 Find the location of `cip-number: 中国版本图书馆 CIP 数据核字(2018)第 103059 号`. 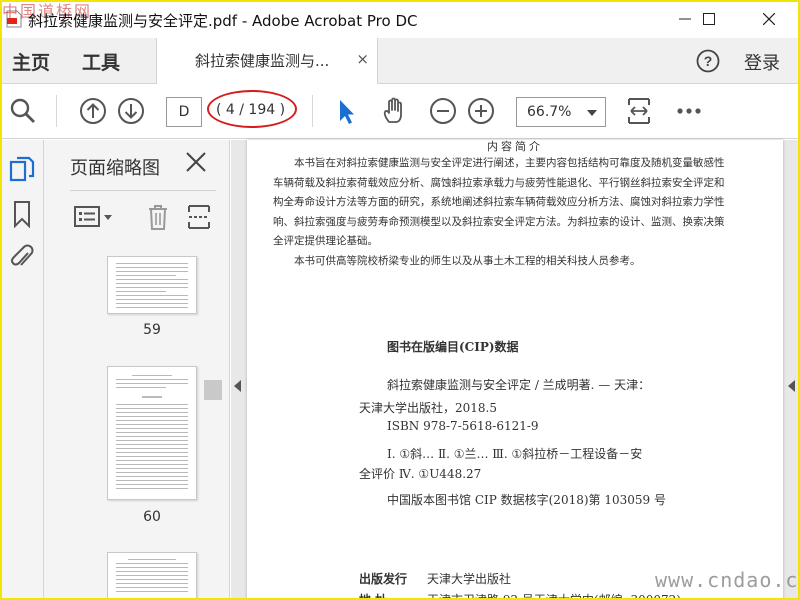

cip-number: 中国版本图书馆 CIP 数据核字(2018)第 103059 号 is located at coordinates (526, 500).